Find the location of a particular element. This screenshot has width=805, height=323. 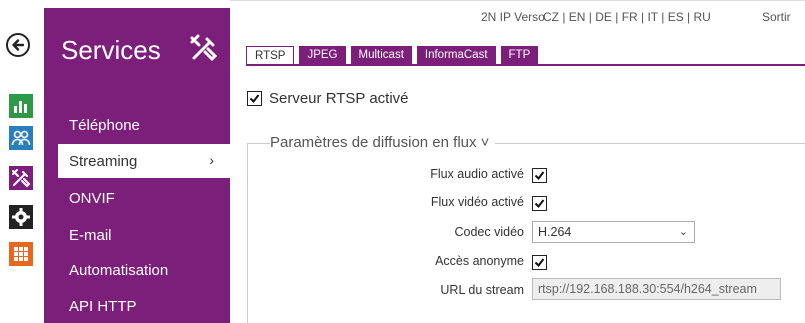

sidebar-item-automatisation: Automatisation is located at coordinates (137, 270).